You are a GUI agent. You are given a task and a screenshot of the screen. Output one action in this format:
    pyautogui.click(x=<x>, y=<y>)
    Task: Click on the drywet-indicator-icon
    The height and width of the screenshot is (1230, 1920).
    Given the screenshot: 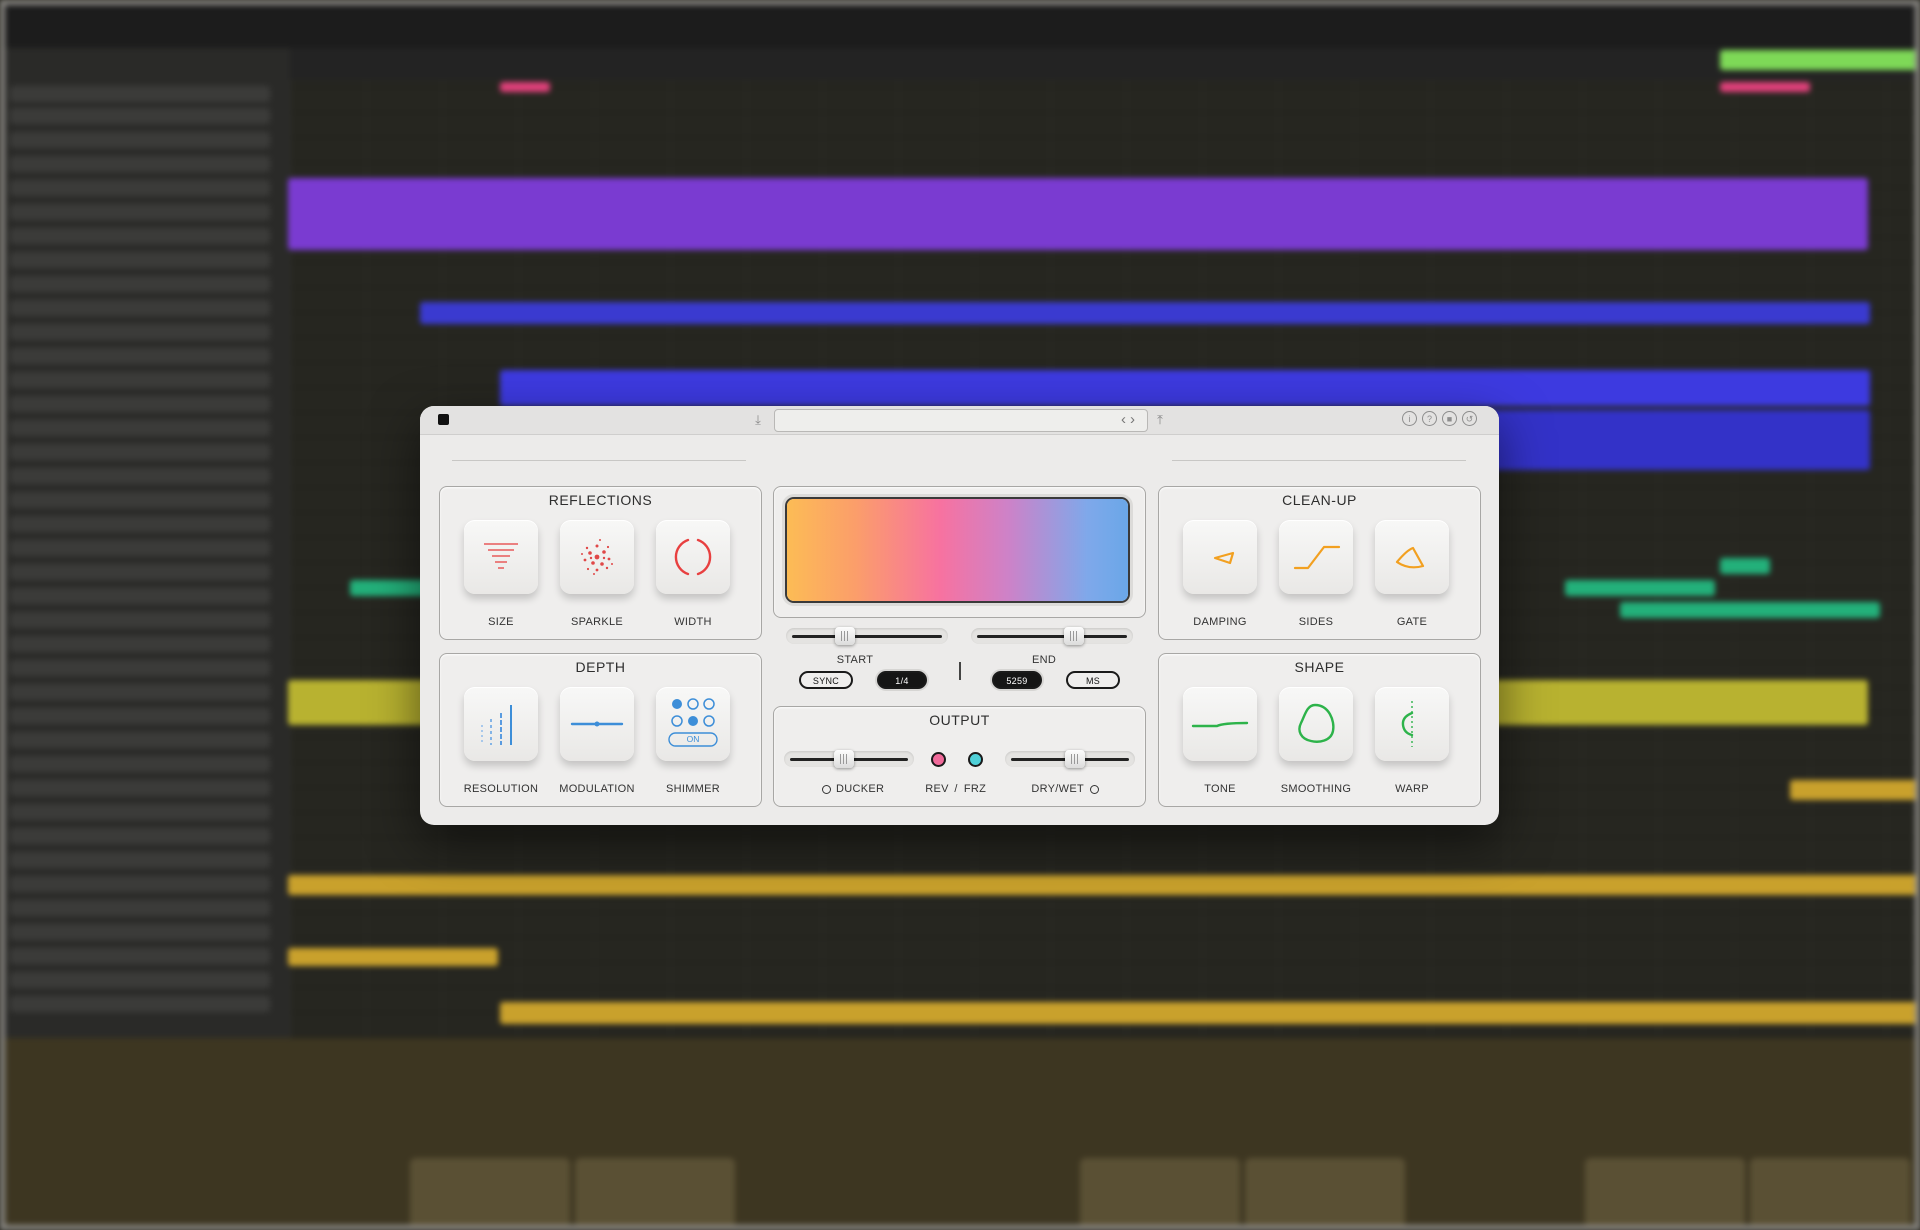 What is the action you would take?
    pyautogui.click(x=1094, y=789)
    